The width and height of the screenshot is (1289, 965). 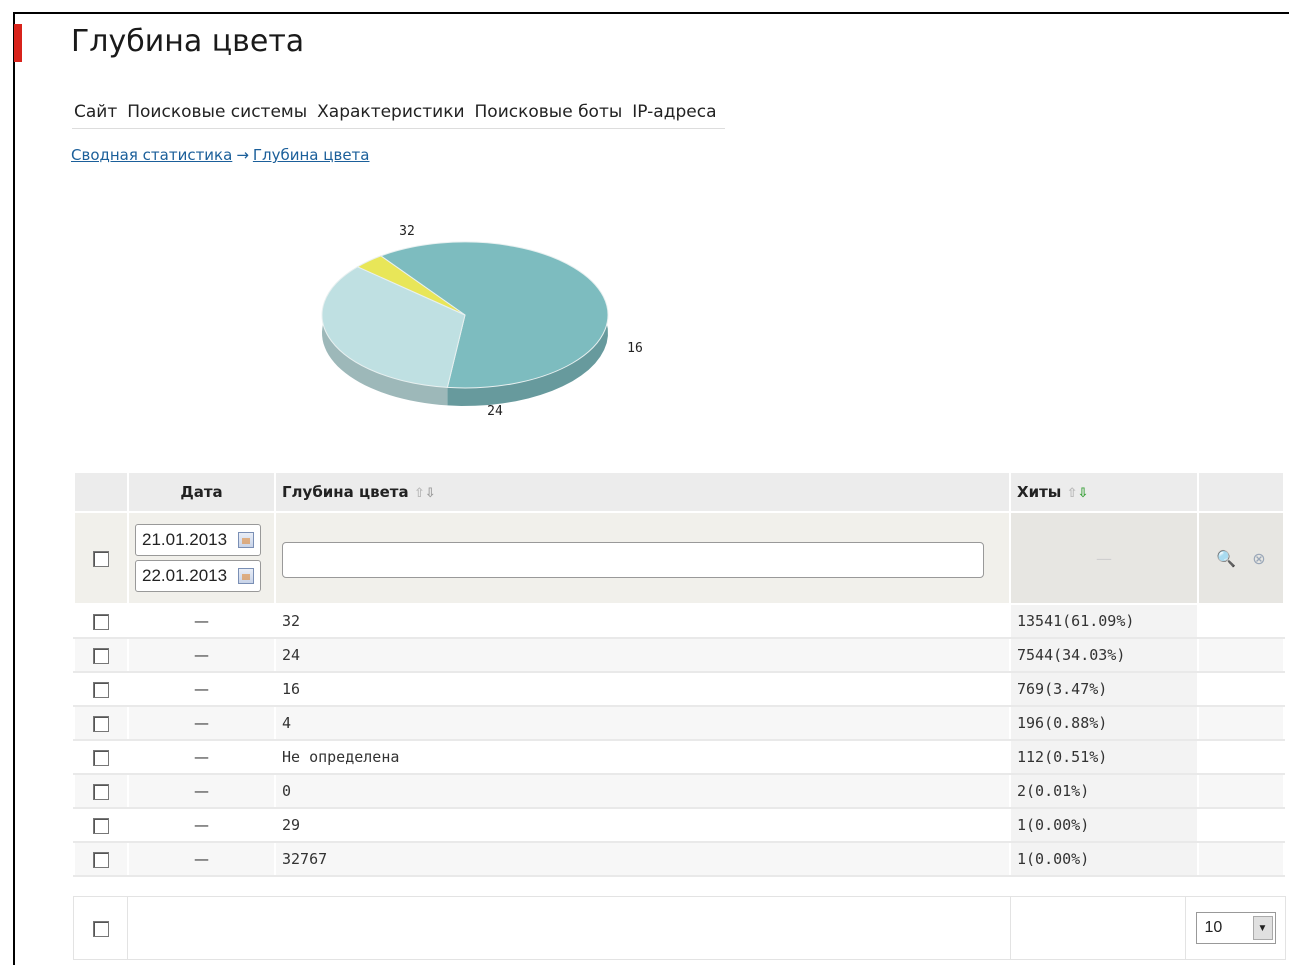 What do you see at coordinates (1104, 655) in the screenshot?
I see `row-hits: 7544(34.03%)` at bounding box center [1104, 655].